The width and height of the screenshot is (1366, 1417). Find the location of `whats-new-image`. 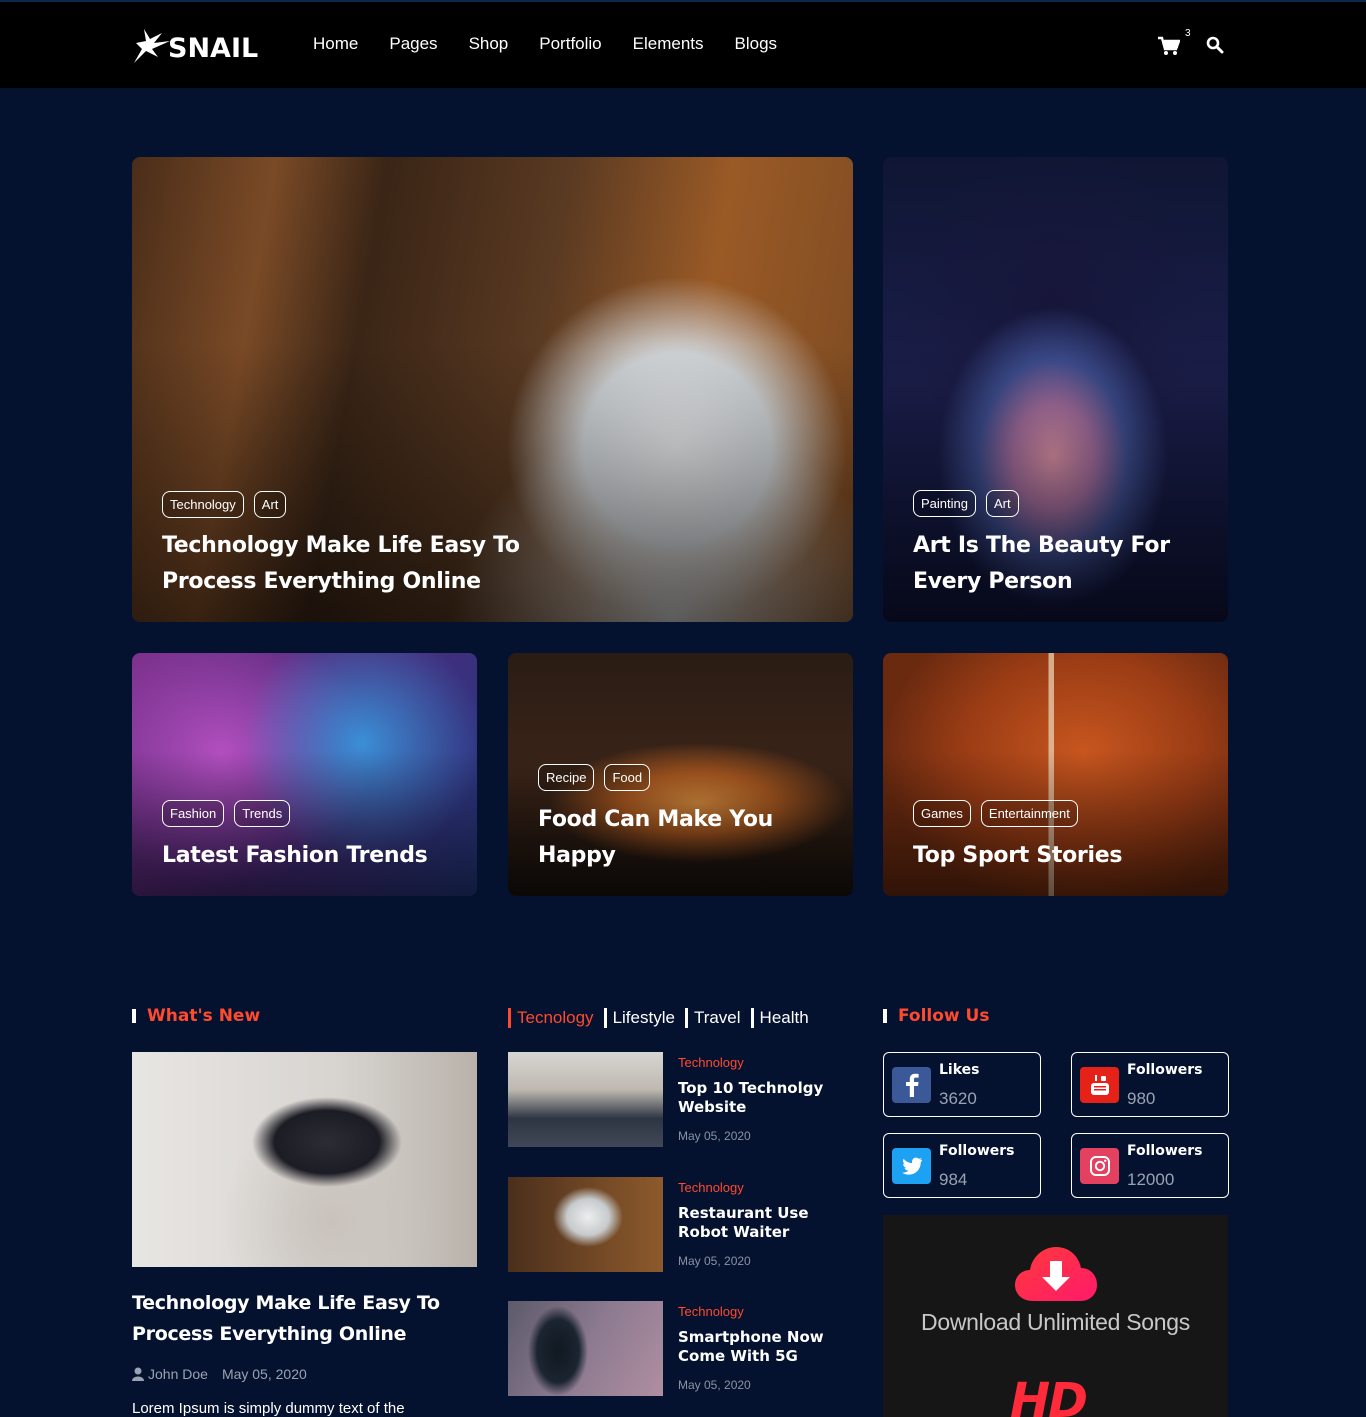

whats-new-image is located at coordinates (304, 1159).